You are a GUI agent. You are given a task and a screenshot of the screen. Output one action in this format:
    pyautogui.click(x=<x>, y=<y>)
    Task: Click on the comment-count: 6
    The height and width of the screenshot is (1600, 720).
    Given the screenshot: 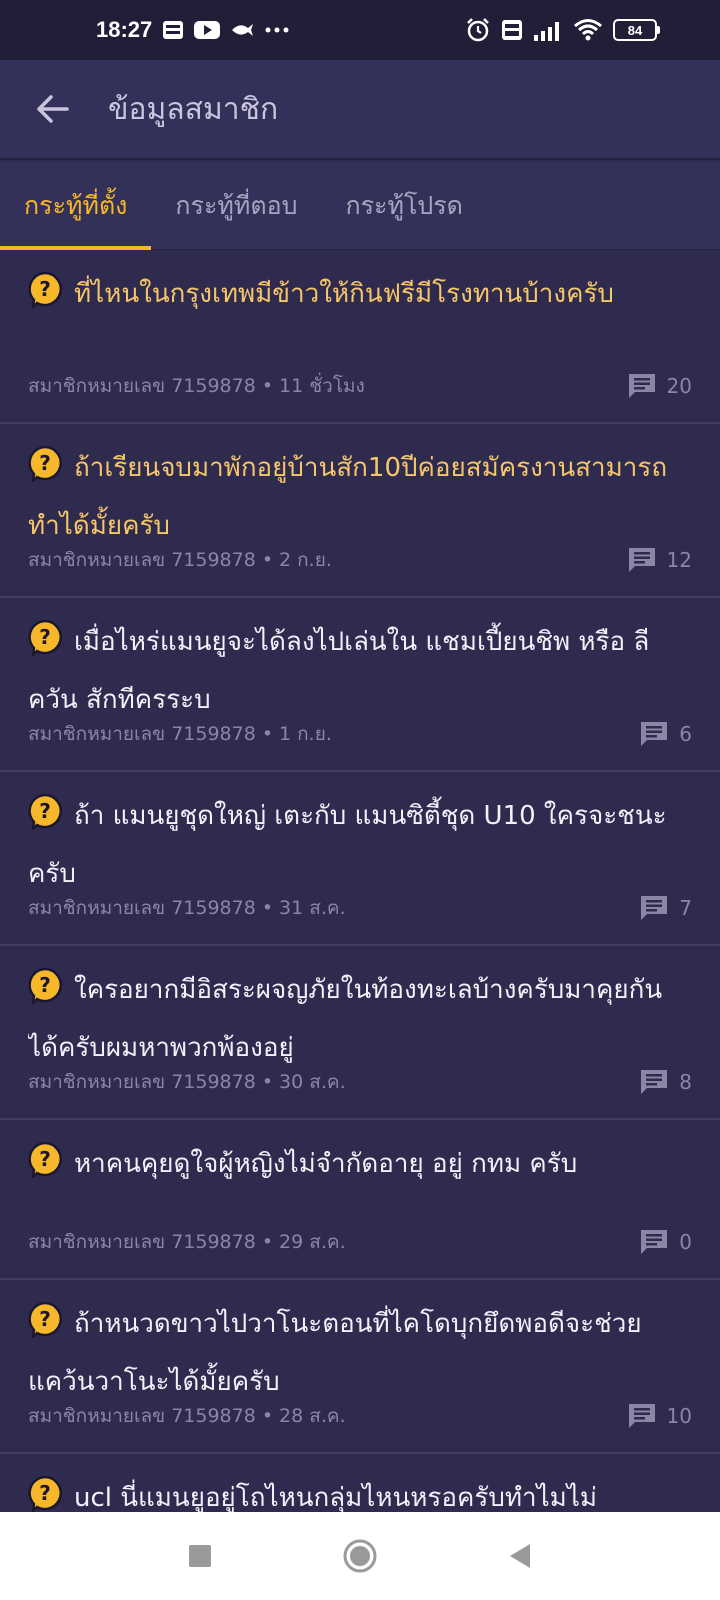 What is the action you would take?
    pyautogui.click(x=685, y=734)
    